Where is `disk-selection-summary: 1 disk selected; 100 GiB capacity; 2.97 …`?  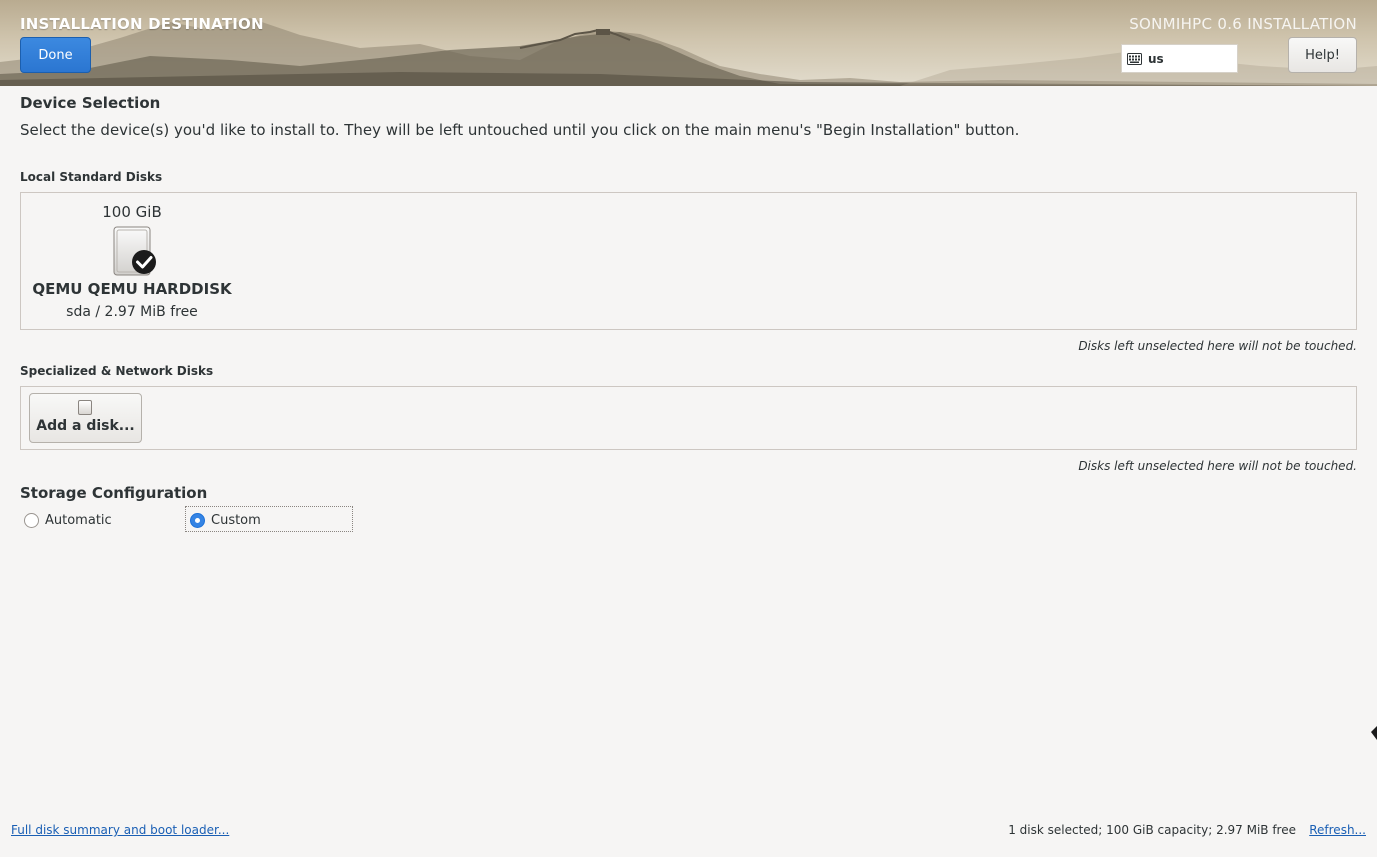 disk-selection-summary: 1 disk selected; 100 GiB capacity; 2.97 … is located at coordinates (1152, 830).